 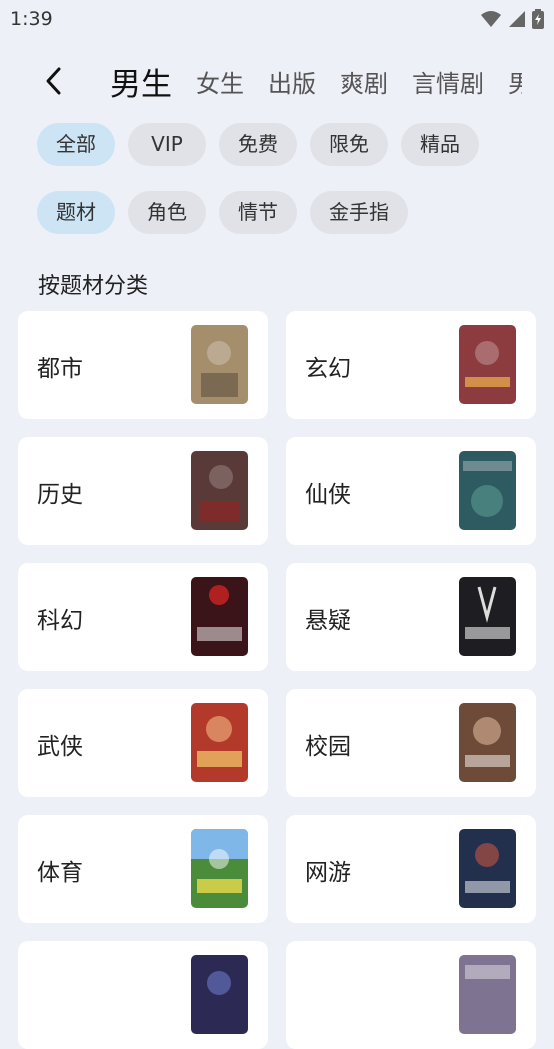 I want to click on category-label: 科幻, so click(x=60, y=621).